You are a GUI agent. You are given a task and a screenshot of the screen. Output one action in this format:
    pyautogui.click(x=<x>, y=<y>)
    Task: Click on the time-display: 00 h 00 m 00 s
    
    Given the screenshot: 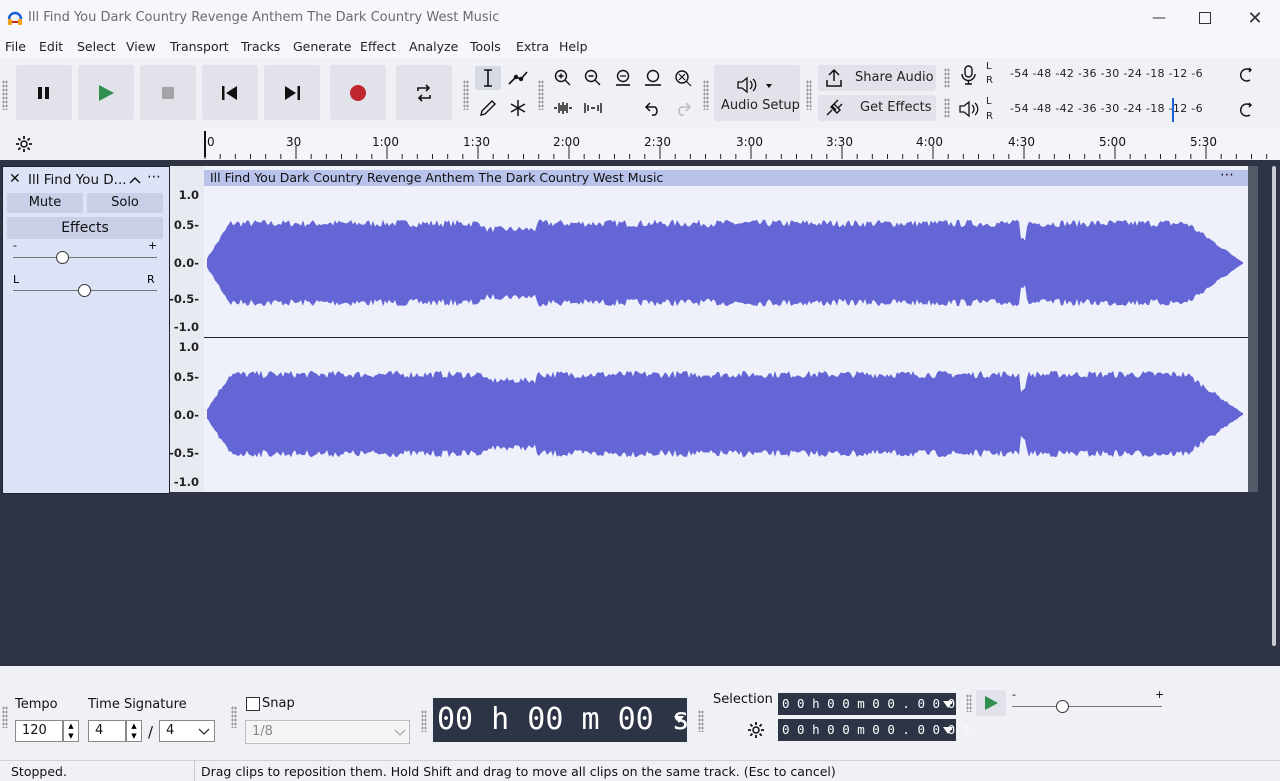 What is the action you would take?
    pyautogui.click(x=561, y=720)
    